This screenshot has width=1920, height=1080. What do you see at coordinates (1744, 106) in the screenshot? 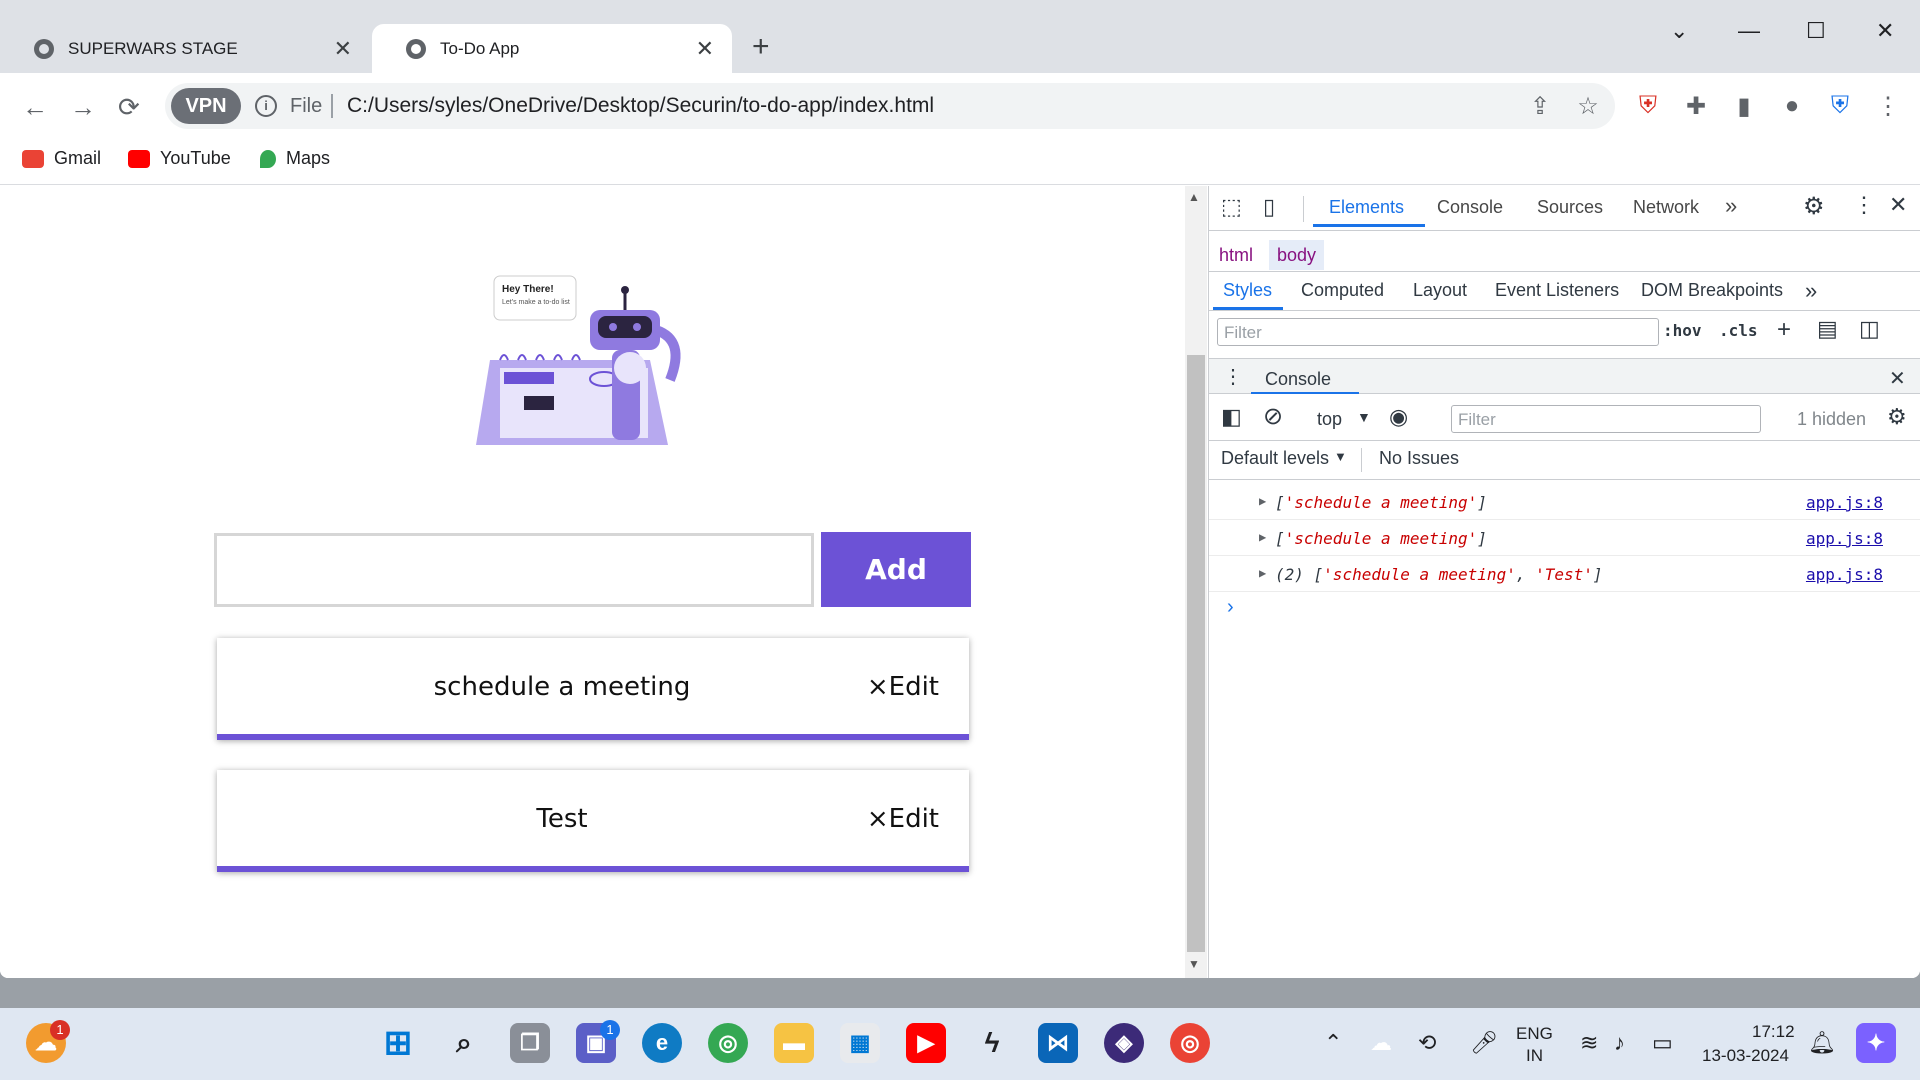
I see `side-panel-icon: ▮` at bounding box center [1744, 106].